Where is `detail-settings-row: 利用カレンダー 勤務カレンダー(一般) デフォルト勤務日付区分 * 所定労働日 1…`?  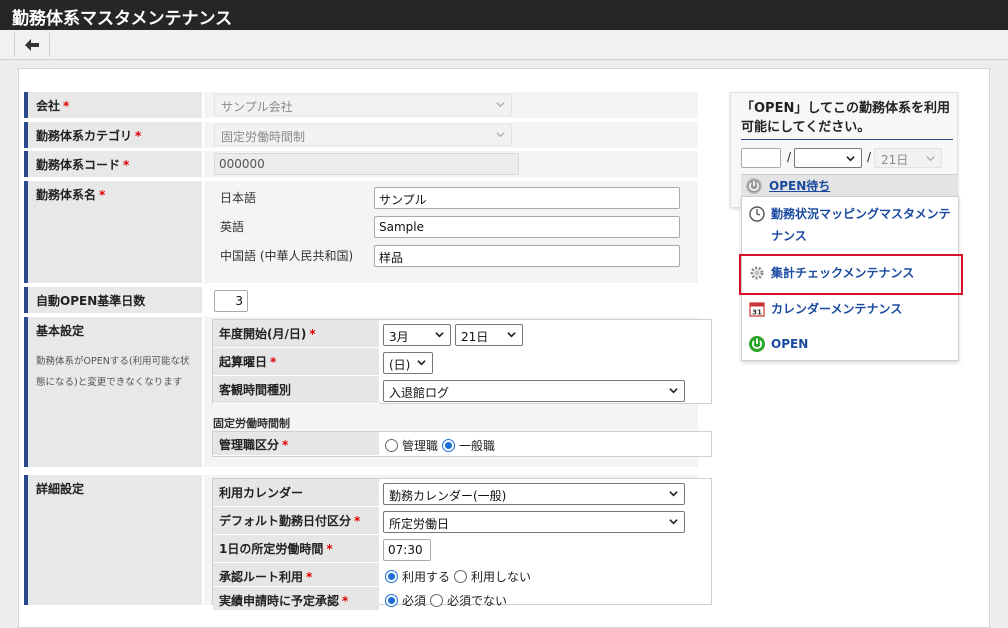
detail-settings-row: 利用カレンダー 勤務カレンダー(一般) デフォルト勤務日付区分 * 所定労働日 1… is located at coordinates (458, 543).